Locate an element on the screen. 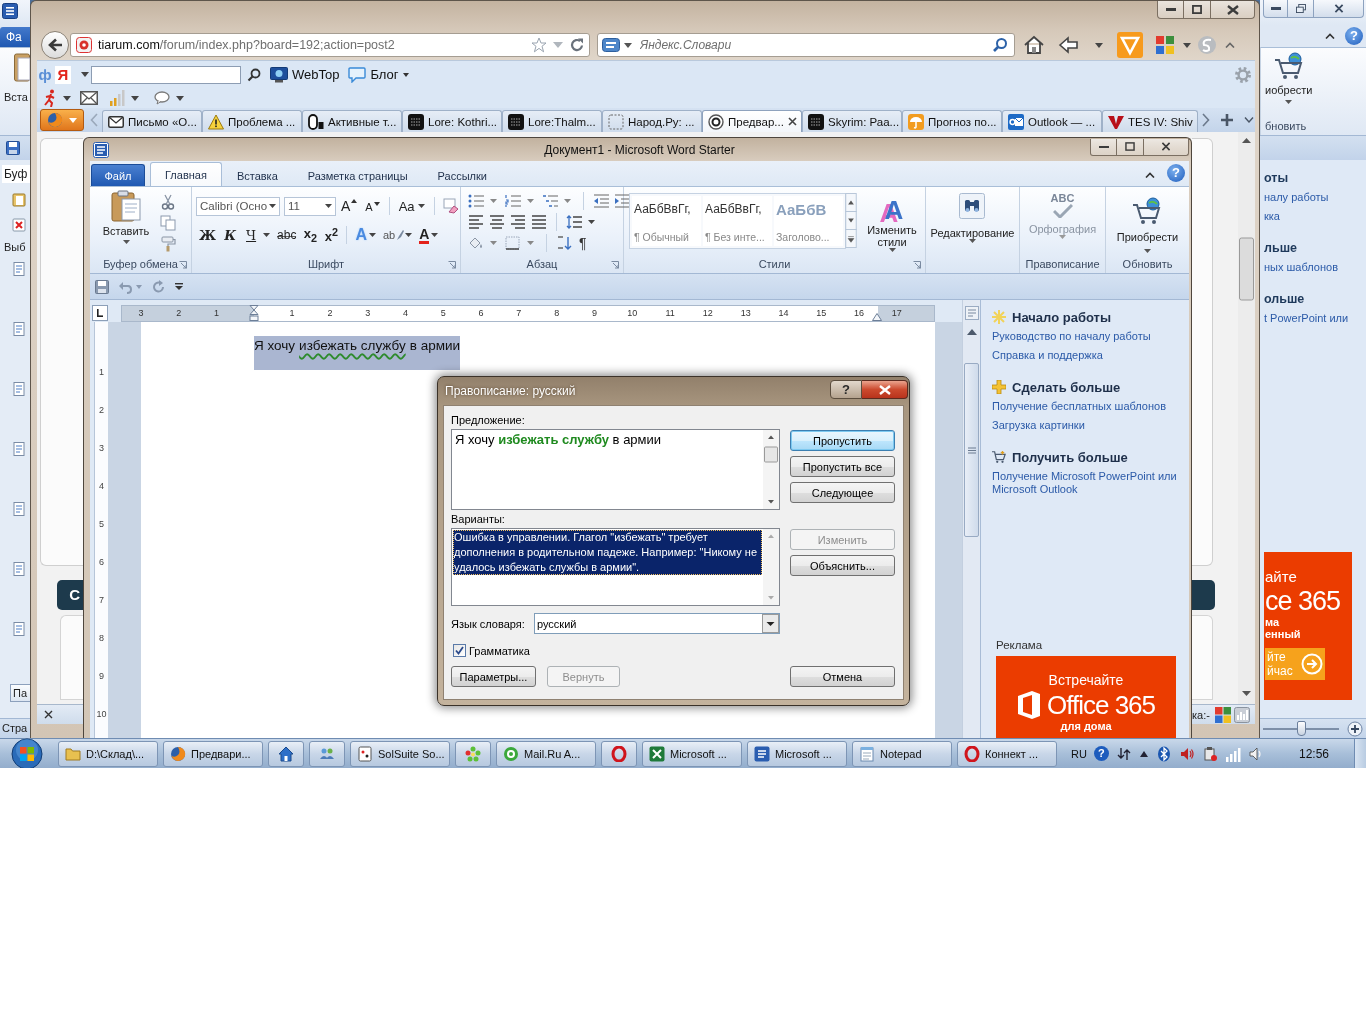 The height and width of the screenshot is (1024, 1366). suggestion-item: Ошибка в управлении. Глагол "избежать" требует дополнения в родительном падеже. Например: "Никому не удалось избежать службы в армии". is located at coordinates (607, 552).